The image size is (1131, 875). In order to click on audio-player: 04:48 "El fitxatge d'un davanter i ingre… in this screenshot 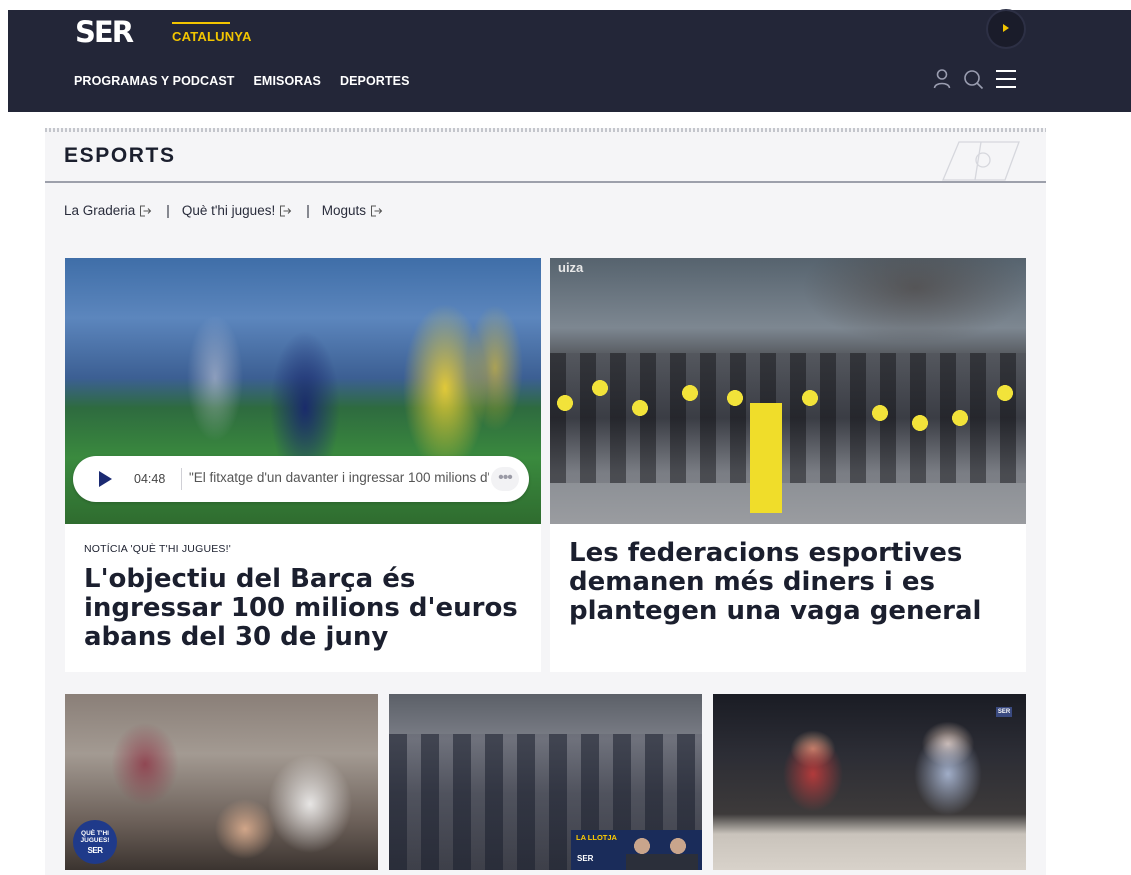, I will do `click(301, 479)`.